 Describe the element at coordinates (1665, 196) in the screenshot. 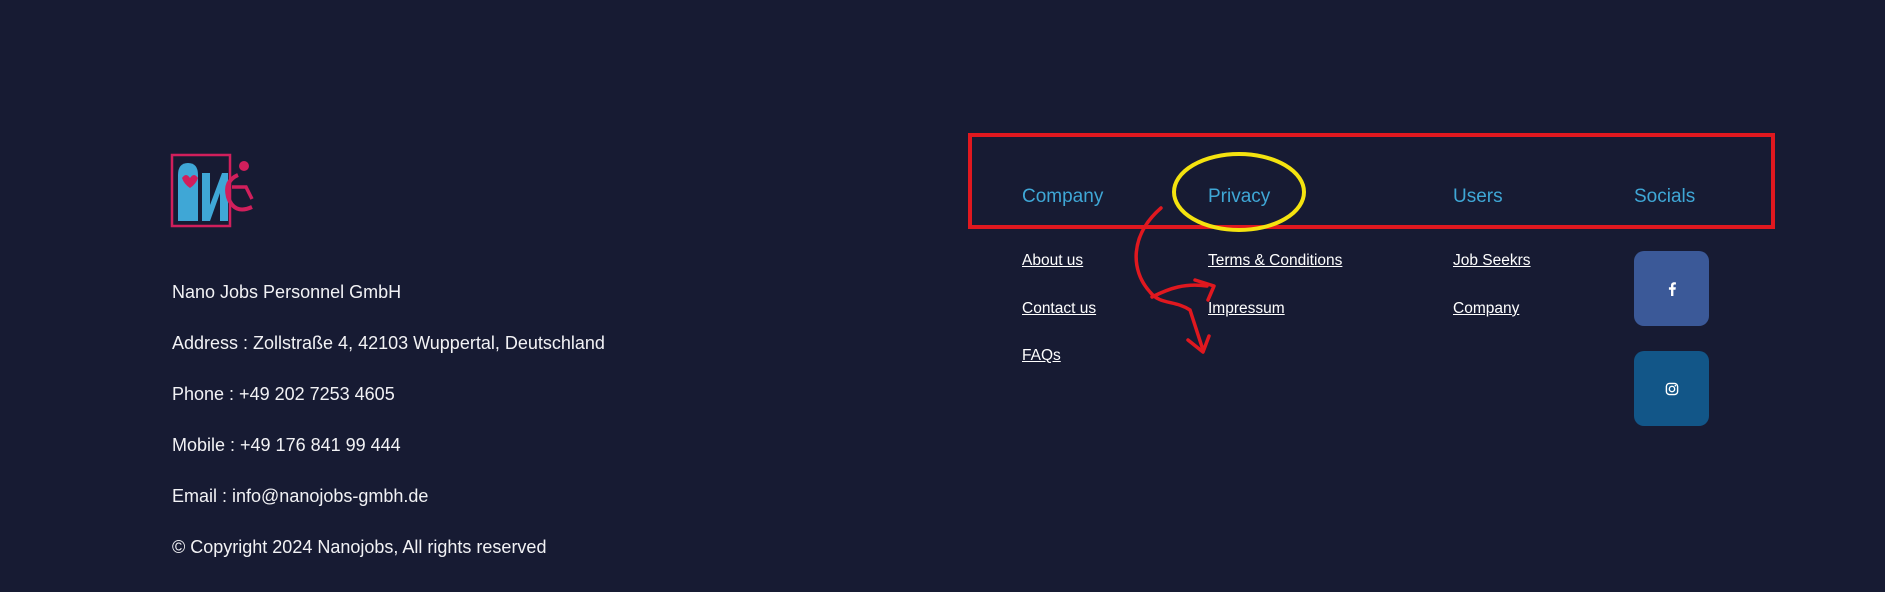

I see `socials-heading: Socials` at that location.